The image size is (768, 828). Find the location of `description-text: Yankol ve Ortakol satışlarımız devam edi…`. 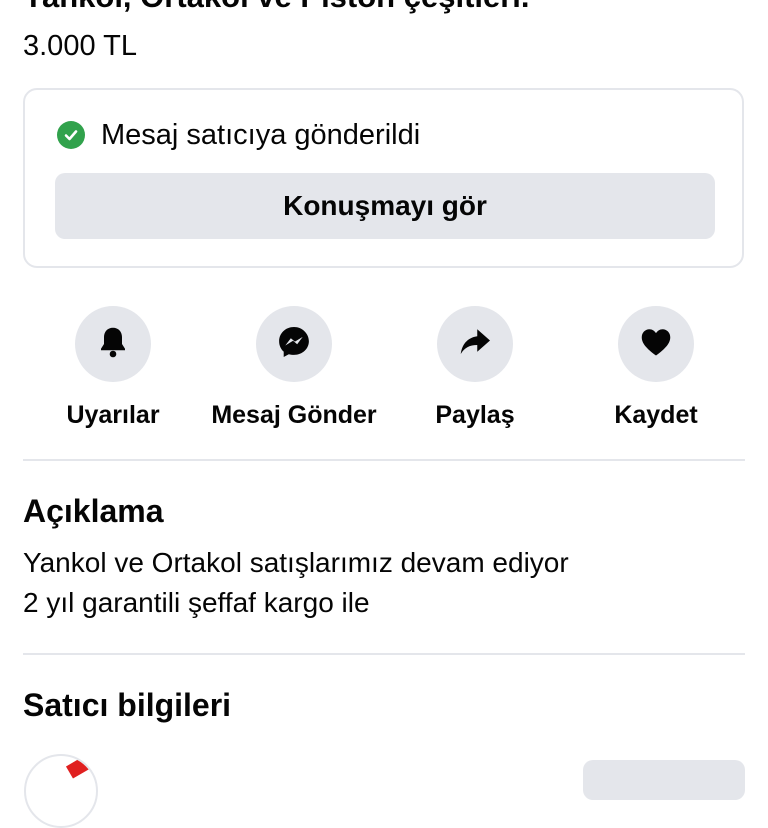

description-text: Yankol ve Ortakol satışlarımız devam edi… is located at coordinates (296, 583).